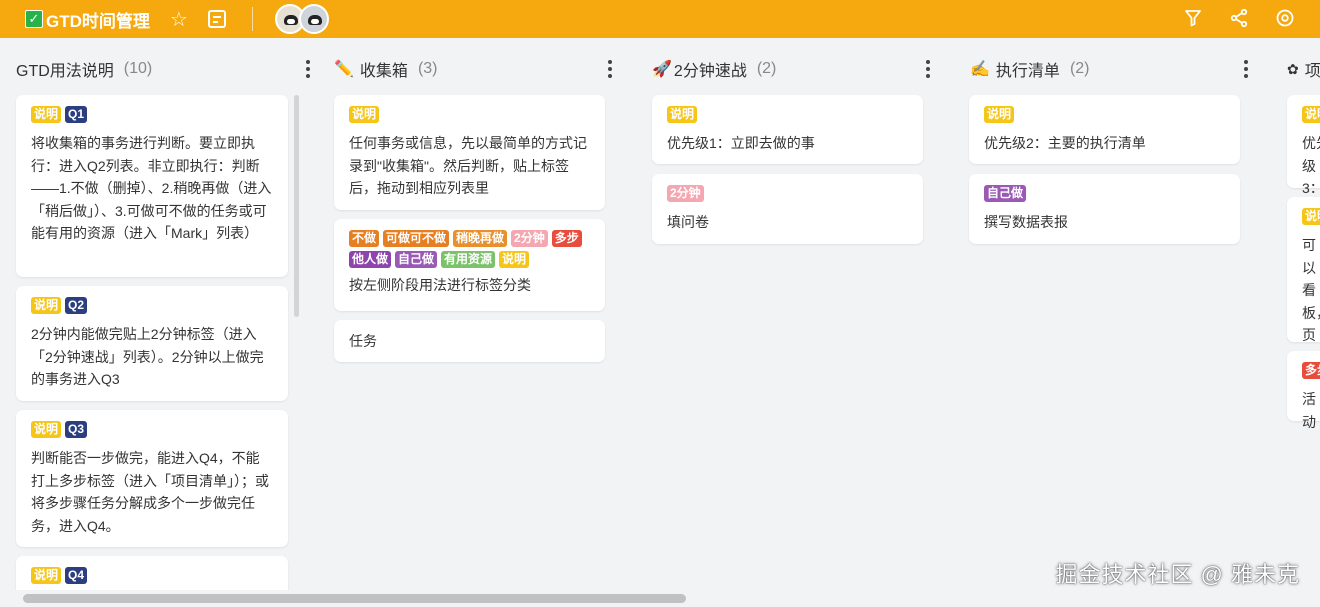 Image resolution: width=1320 pixels, height=607 pixels. I want to click on label-tag: Q1, so click(76, 114).